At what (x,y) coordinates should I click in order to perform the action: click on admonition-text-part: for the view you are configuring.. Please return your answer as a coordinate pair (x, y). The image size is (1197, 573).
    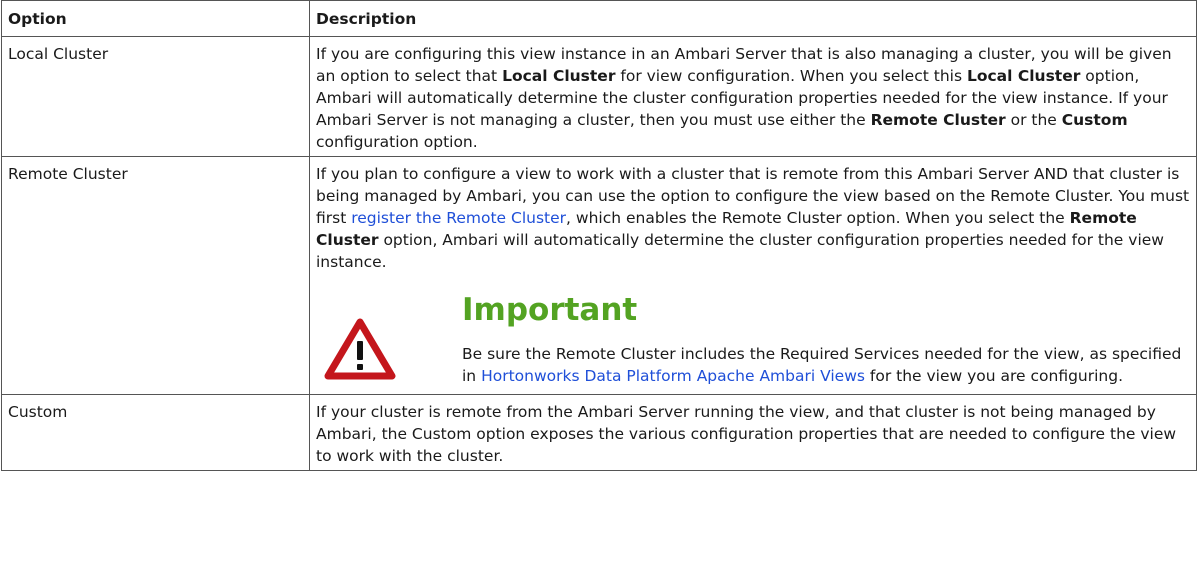
    Looking at the image, I should click on (994, 376).